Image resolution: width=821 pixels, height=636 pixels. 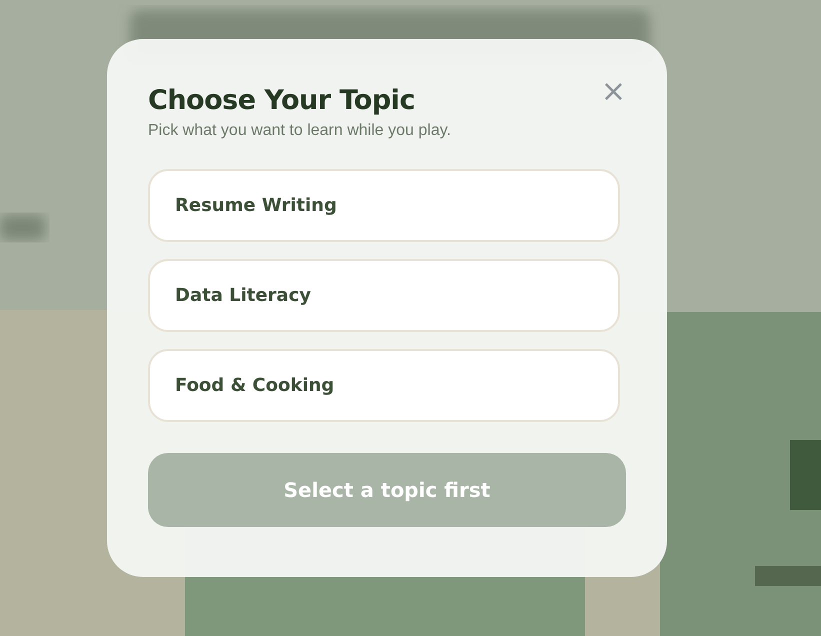 I want to click on blurred-label, so click(x=22, y=227).